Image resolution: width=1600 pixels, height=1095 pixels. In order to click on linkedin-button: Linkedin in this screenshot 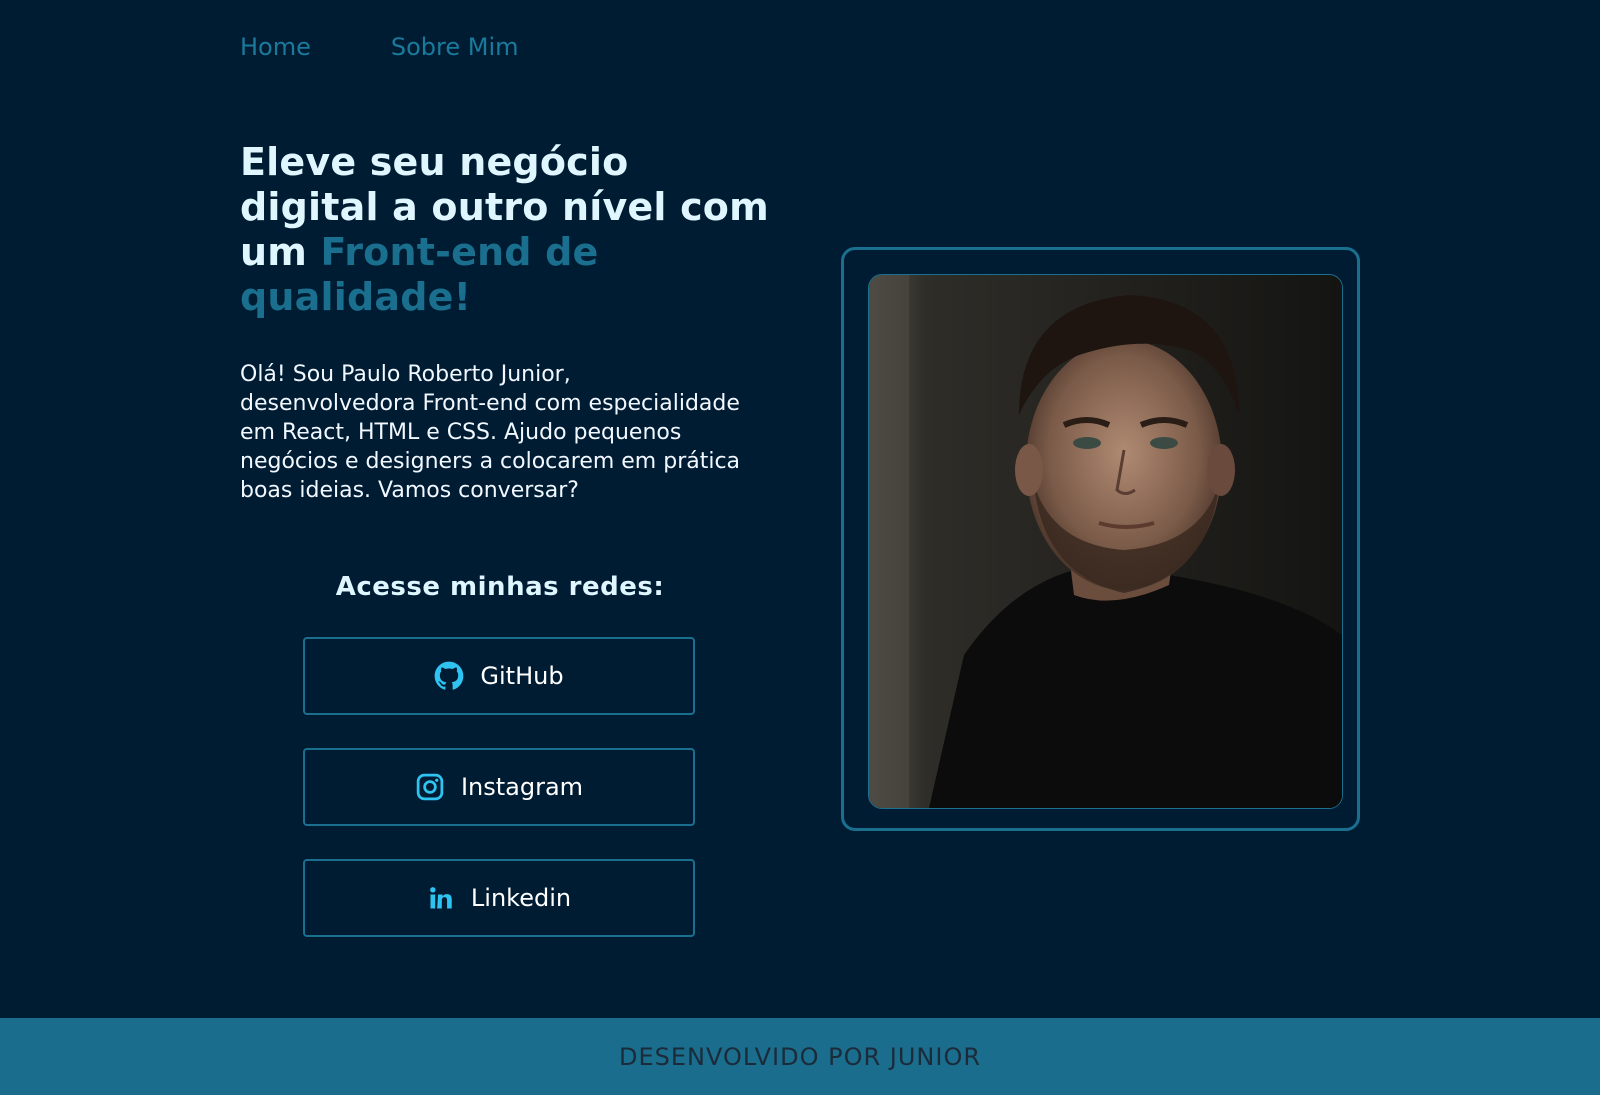, I will do `click(499, 898)`.